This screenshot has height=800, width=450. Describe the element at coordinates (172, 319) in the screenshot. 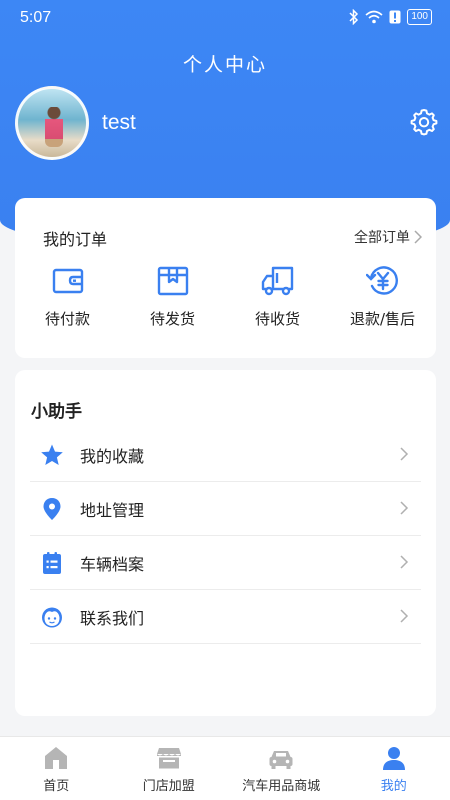

I see `order-label: 待发货` at that location.